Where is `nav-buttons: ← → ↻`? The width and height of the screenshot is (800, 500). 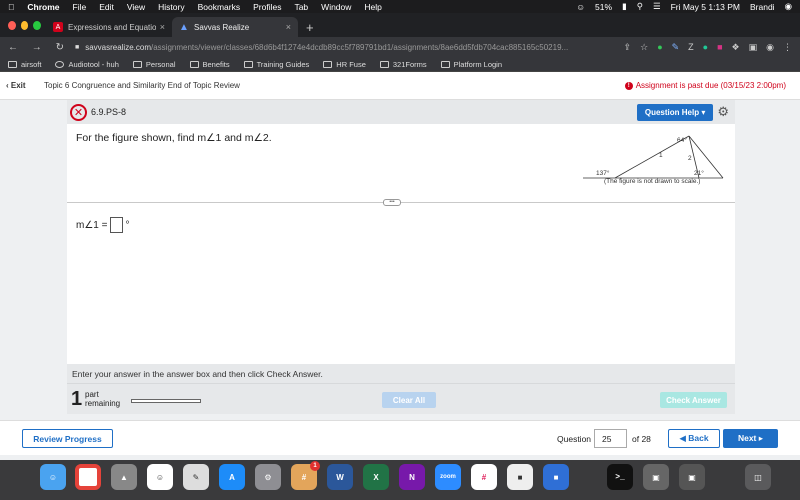 nav-buttons: ← → ↻ is located at coordinates (41, 47).